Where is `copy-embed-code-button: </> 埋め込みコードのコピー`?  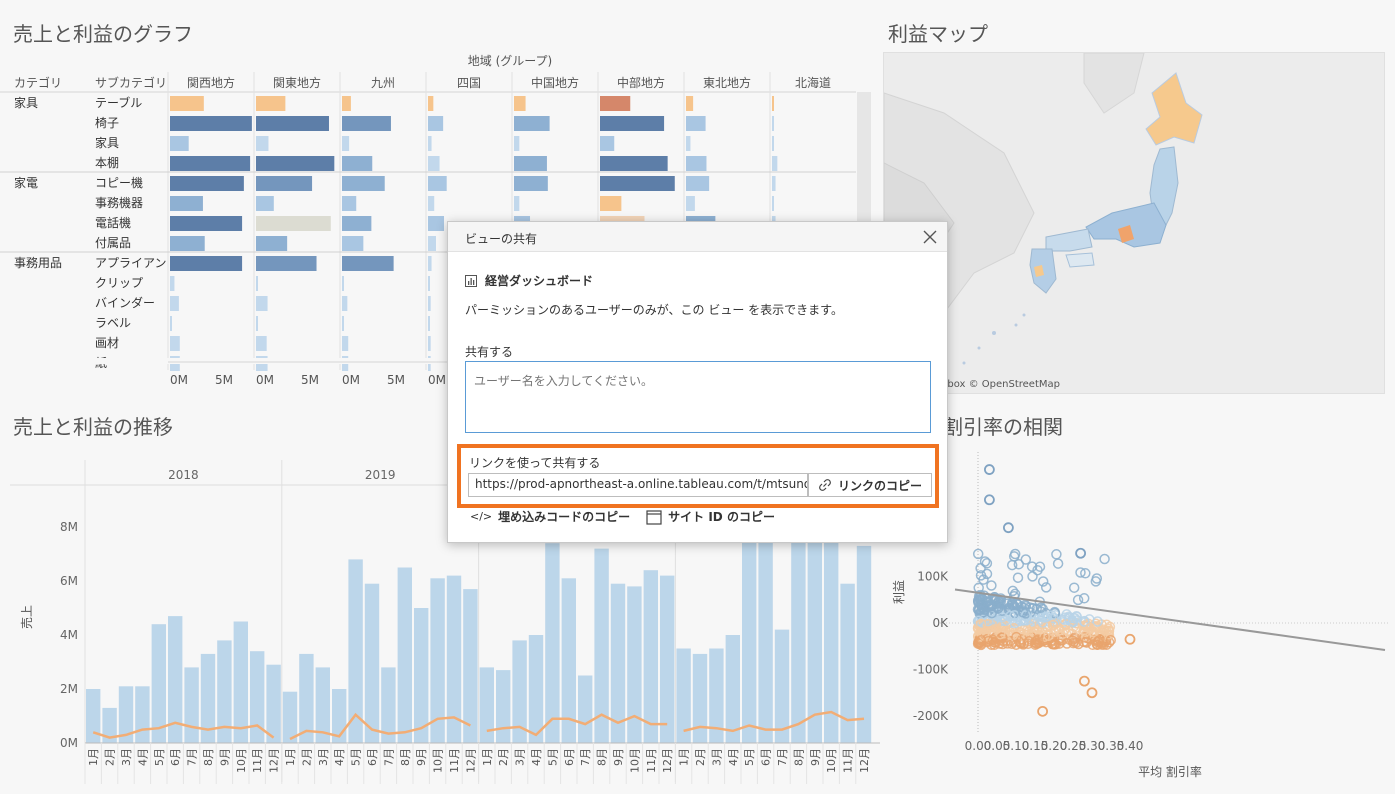
copy-embed-code-button: </> 埋め込みコードのコピー is located at coordinates (550, 516).